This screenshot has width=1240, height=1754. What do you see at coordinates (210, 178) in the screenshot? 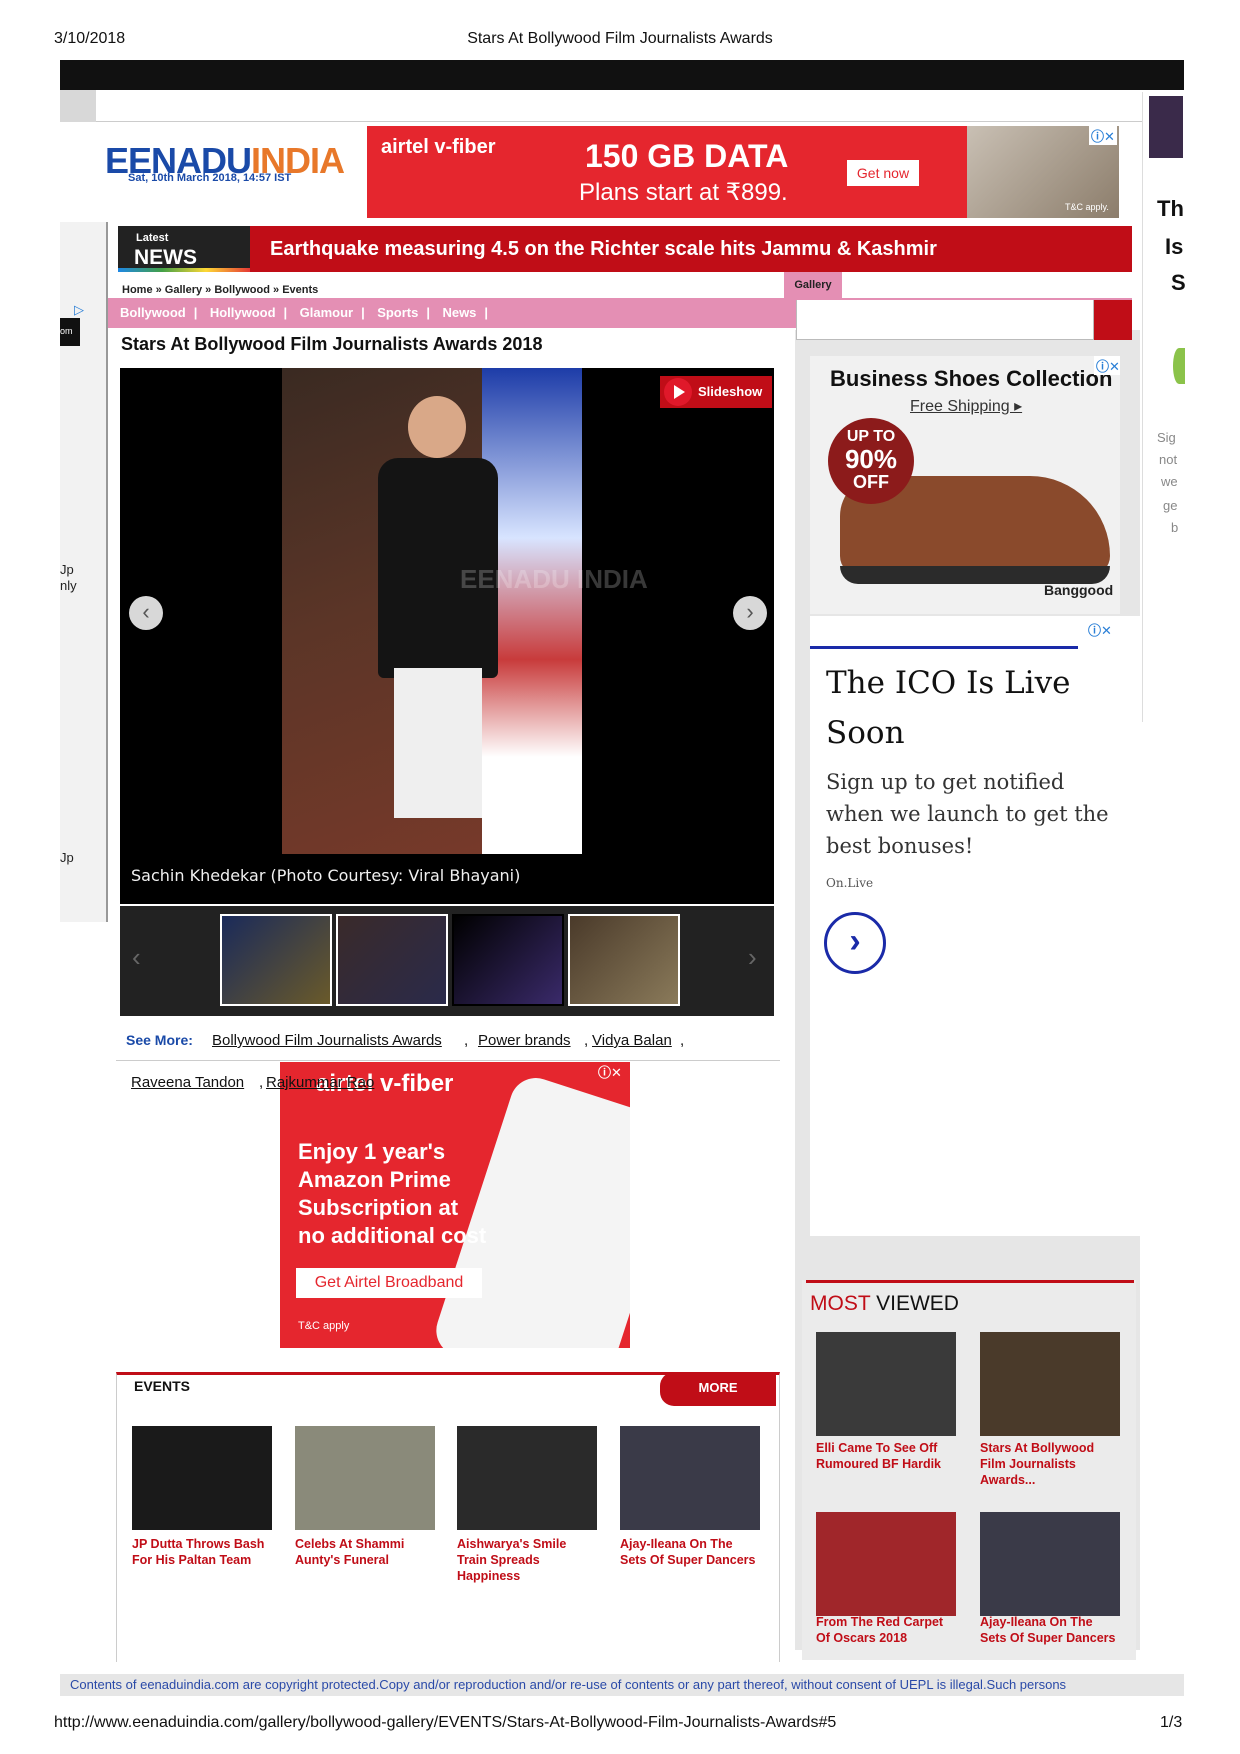
I see `logo-datetime: Sat, 10th March 2018, 14:57 IST` at bounding box center [210, 178].